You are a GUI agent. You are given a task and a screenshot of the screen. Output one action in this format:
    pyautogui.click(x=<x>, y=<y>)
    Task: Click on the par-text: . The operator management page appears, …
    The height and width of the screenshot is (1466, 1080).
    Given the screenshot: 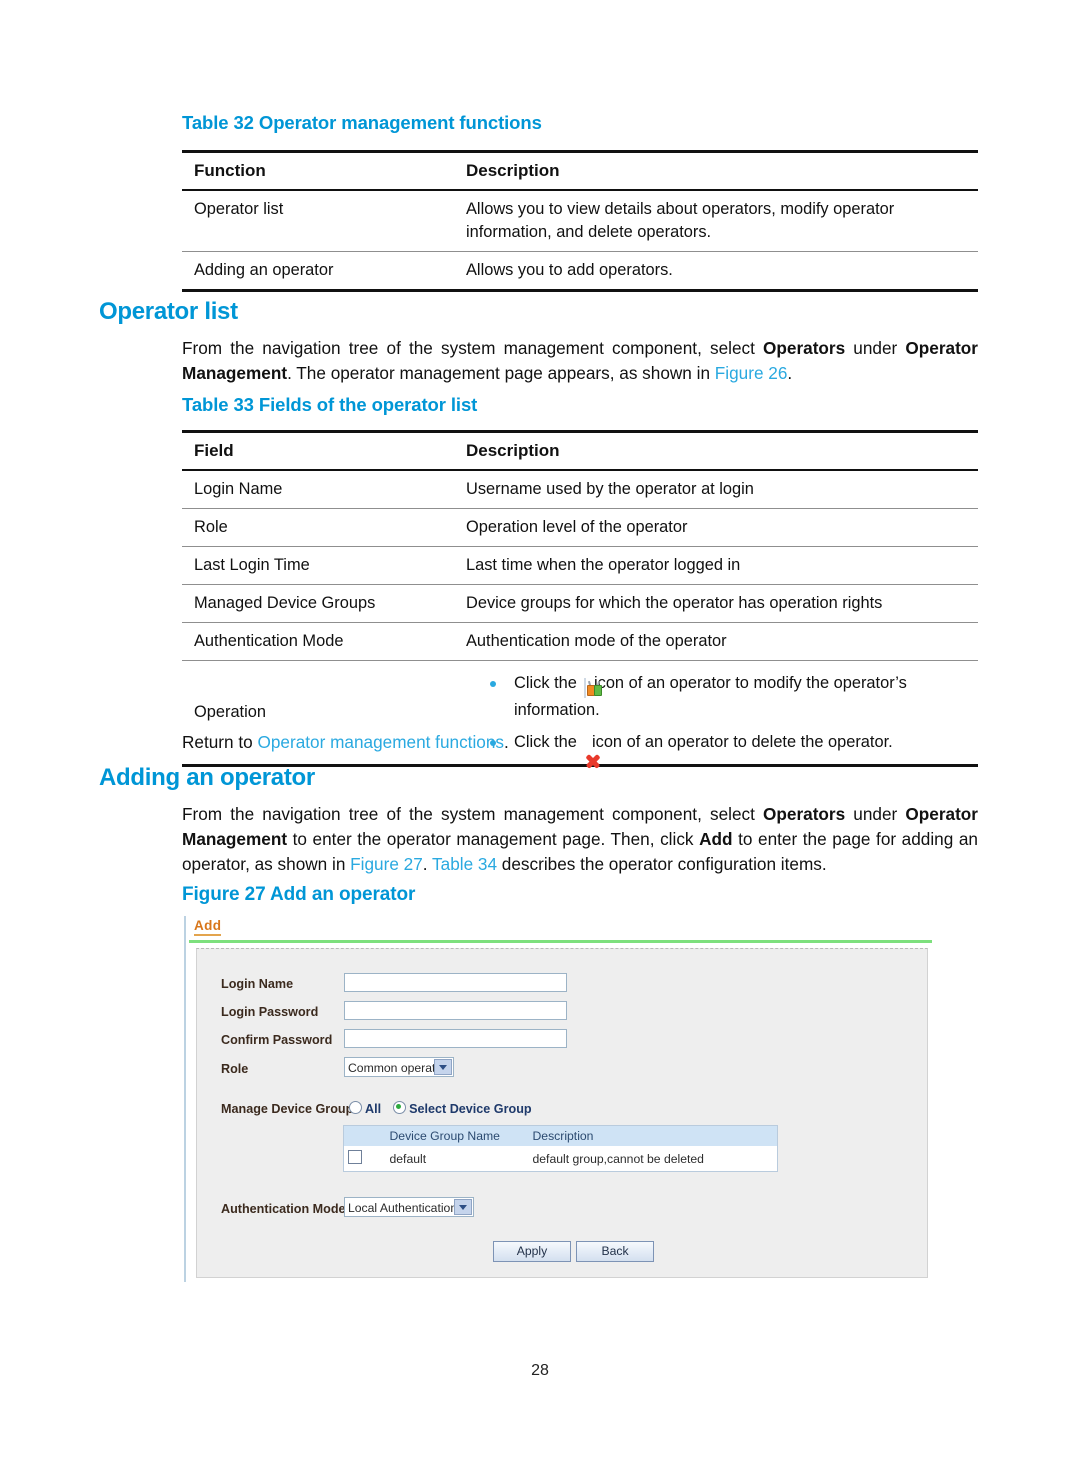 What is the action you would take?
    pyautogui.click(x=501, y=373)
    